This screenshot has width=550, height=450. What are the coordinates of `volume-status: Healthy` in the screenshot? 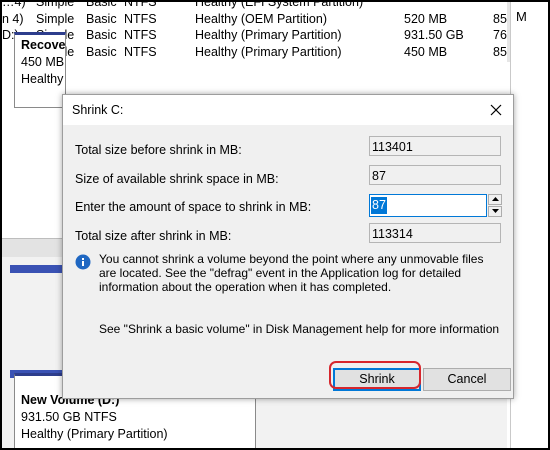 It's located at (42, 79).